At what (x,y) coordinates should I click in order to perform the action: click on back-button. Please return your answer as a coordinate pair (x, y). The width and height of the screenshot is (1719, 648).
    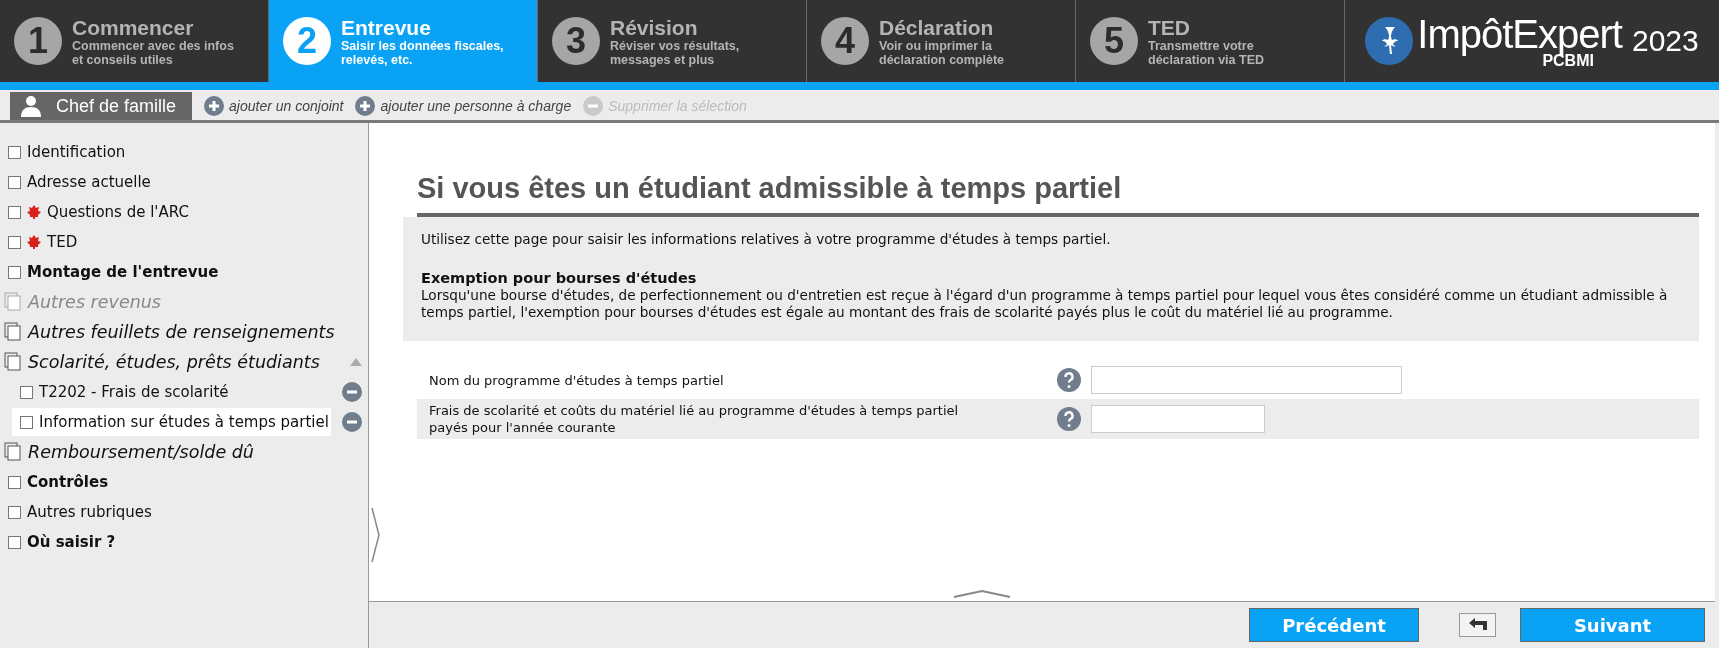
    Looking at the image, I should click on (1477, 625).